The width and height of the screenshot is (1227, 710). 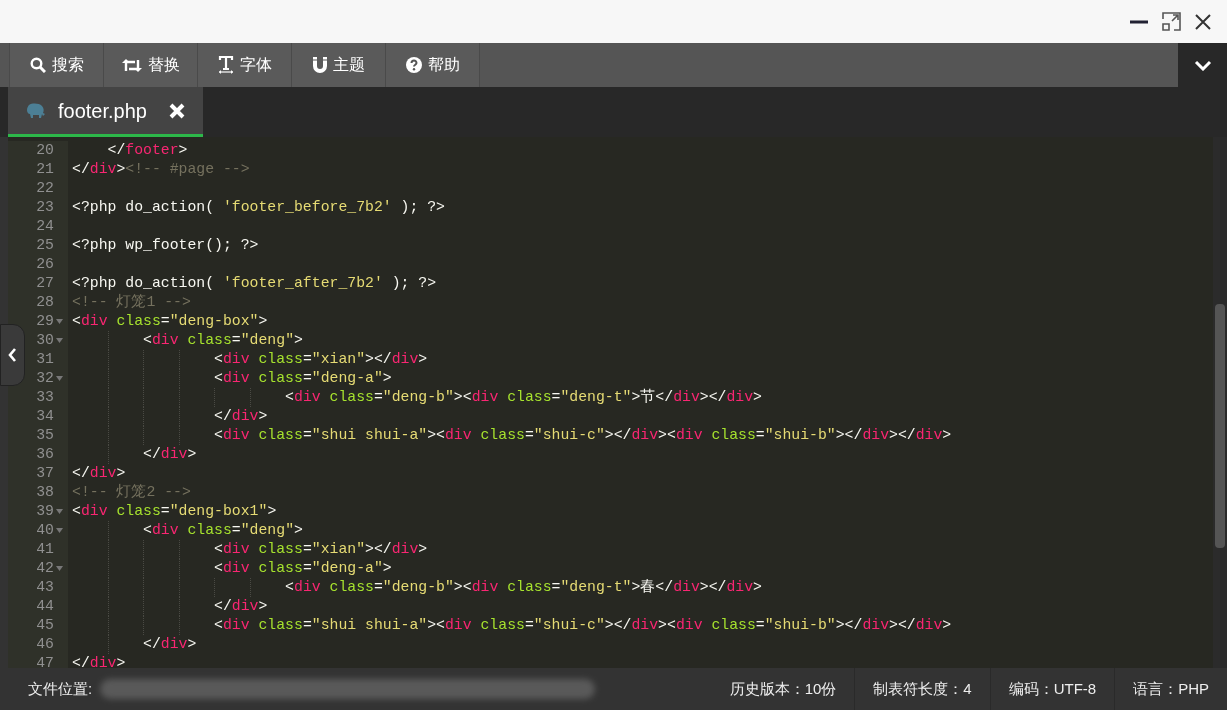 What do you see at coordinates (45, 245) in the screenshot?
I see `line-number: 25` at bounding box center [45, 245].